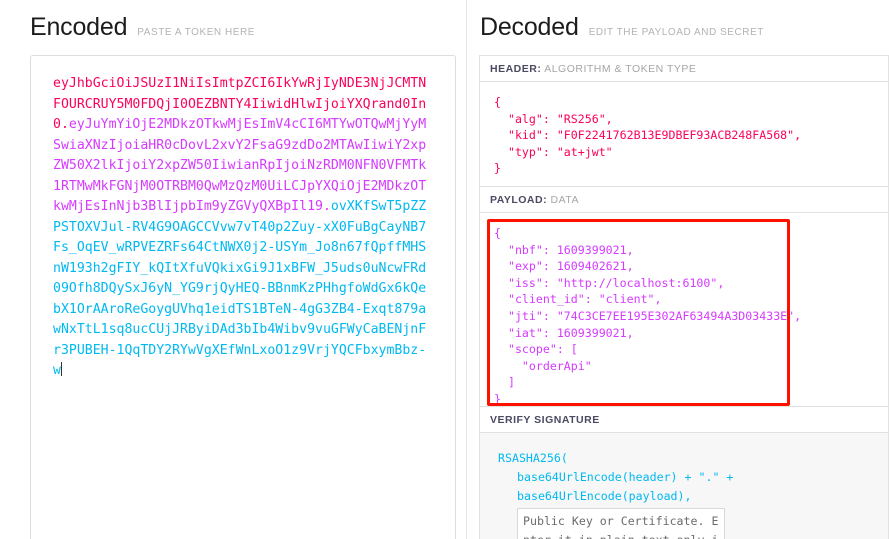 The image size is (889, 539). I want to click on text-caret, so click(61, 369).